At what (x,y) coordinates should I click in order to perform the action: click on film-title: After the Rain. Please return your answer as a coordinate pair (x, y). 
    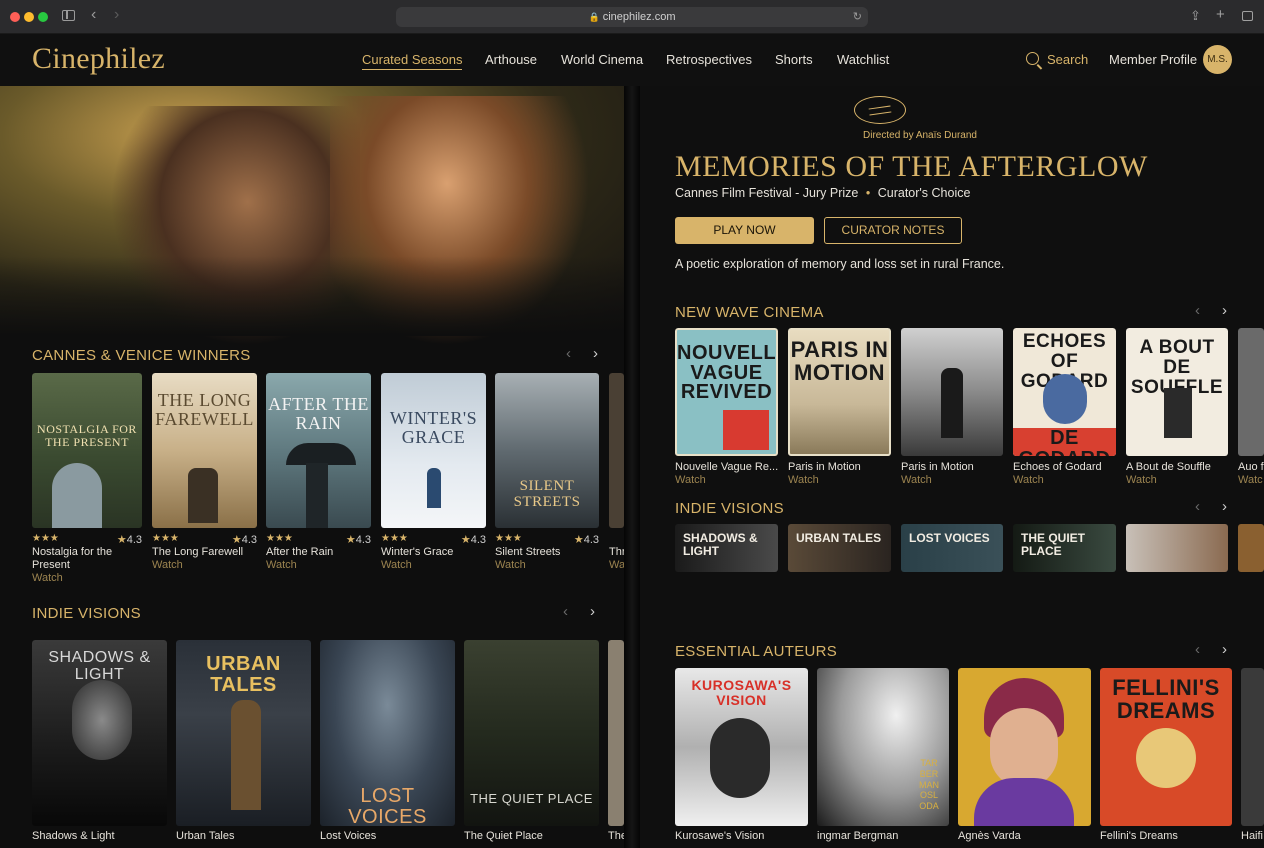
    Looking at the image, I should click on (299, 552).